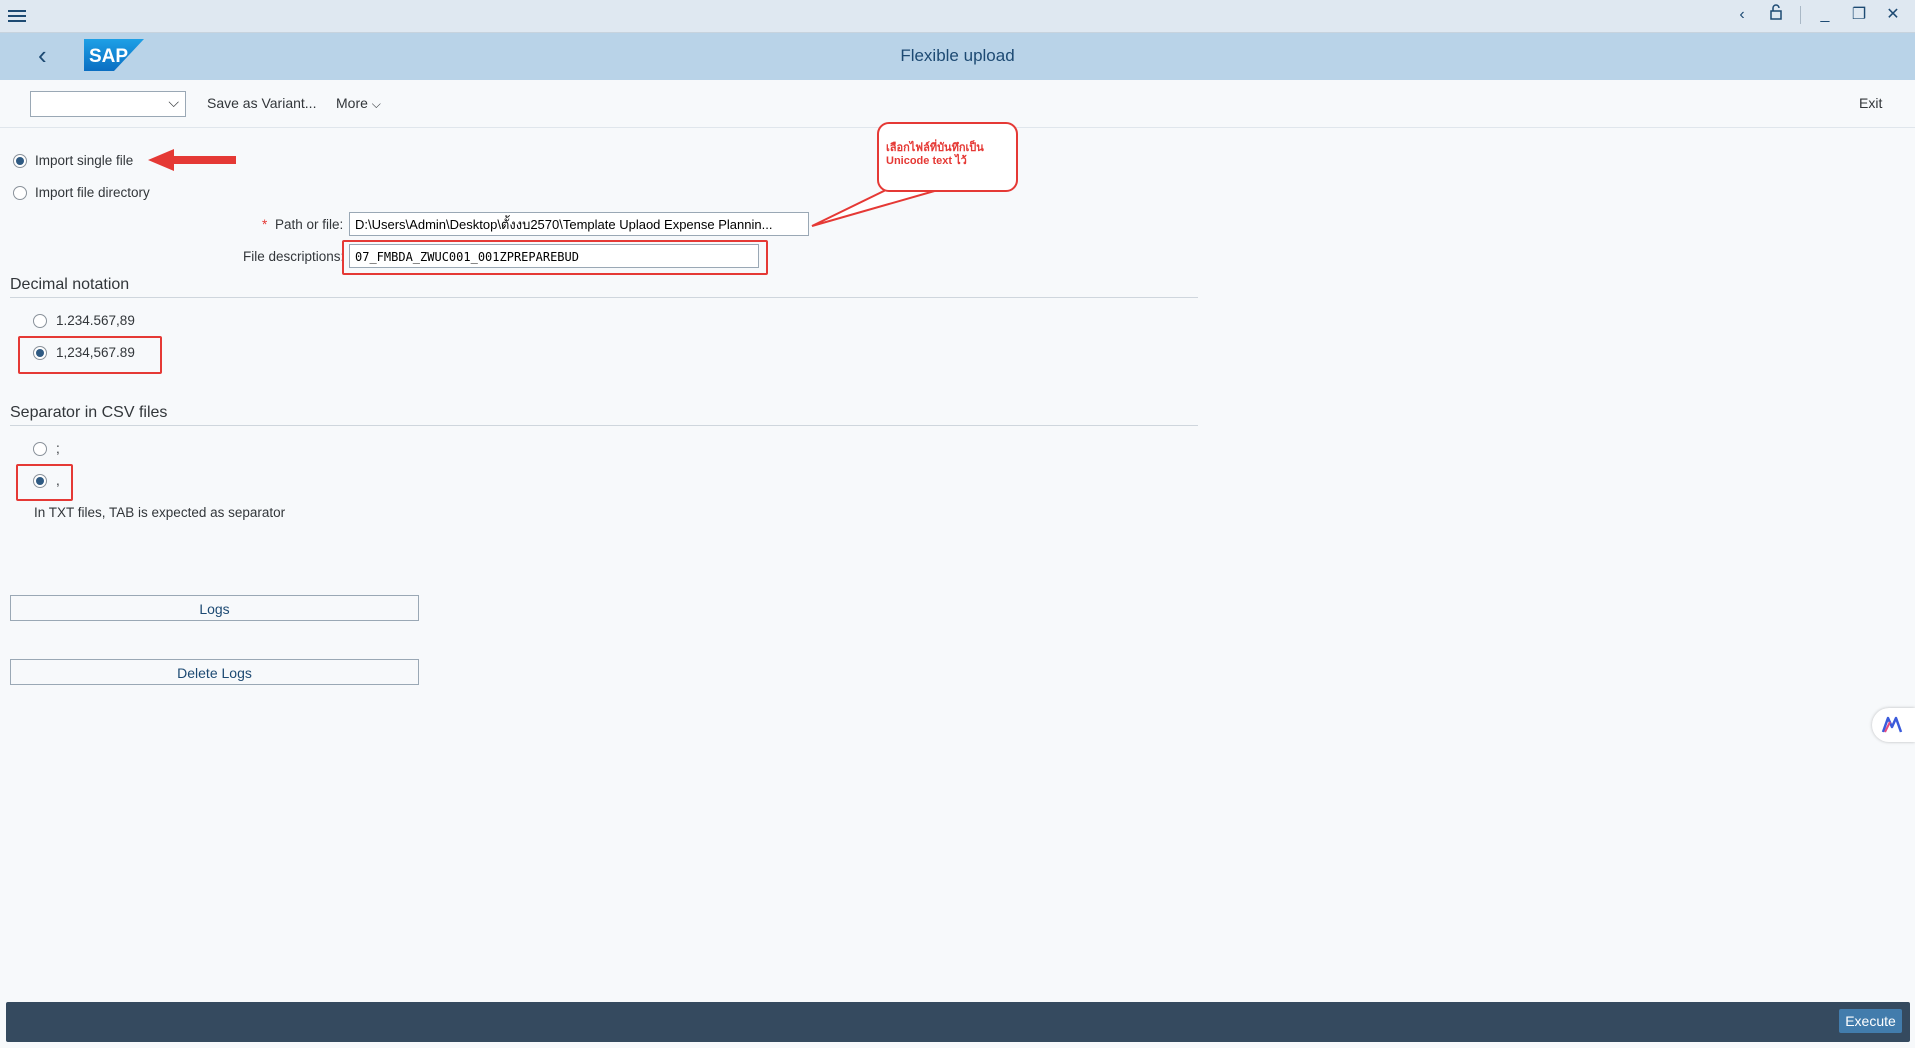 The height and width of the screenshot is (1048, 1915). What do you see at coordinates (265, 224) in the screenshot?
I see `required-mark: *` at bounding box center [265, 224].